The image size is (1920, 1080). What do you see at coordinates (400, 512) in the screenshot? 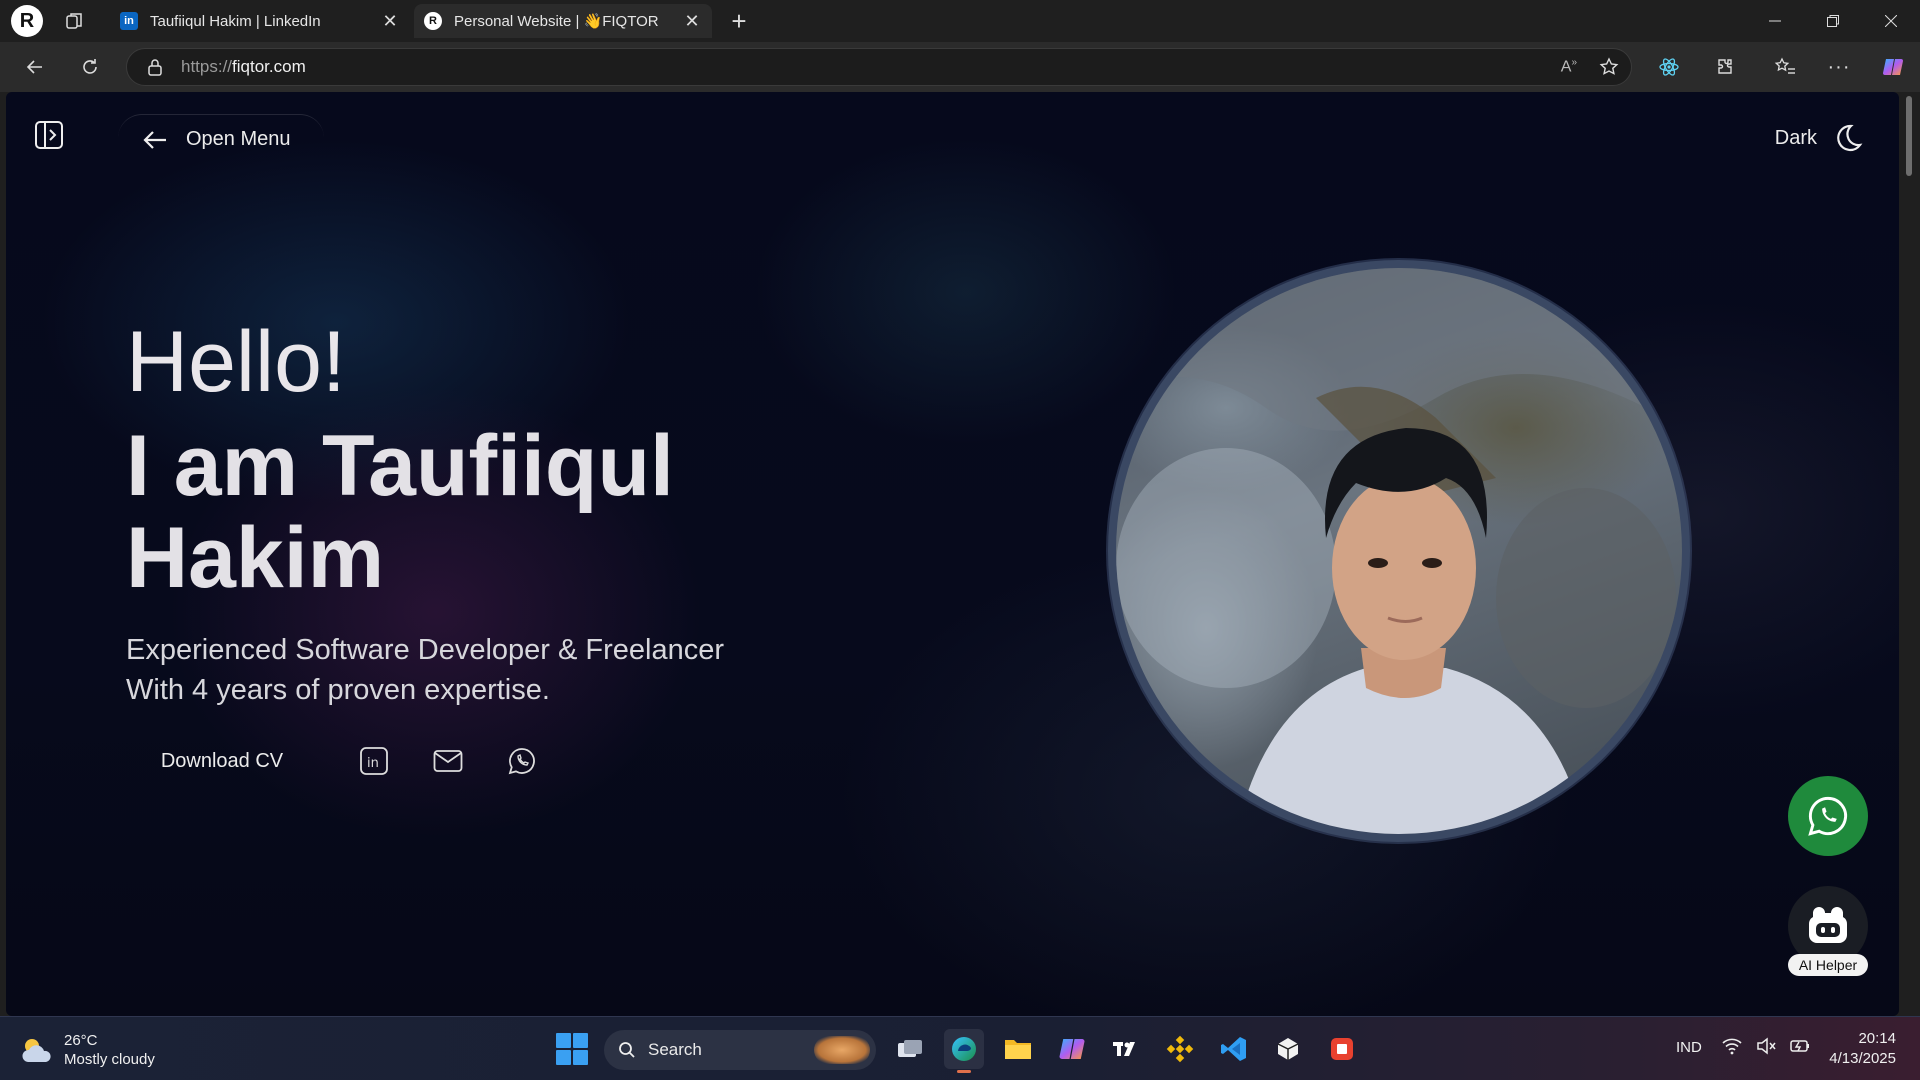
I see `hero-name: I am Taufiiqul Hakim` at bounding box center [400, 512].